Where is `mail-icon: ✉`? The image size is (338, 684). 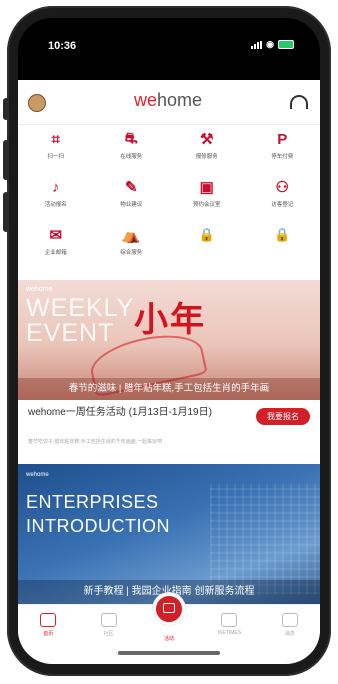 mail-icon: ✉ is located at coordinates (56, 235).